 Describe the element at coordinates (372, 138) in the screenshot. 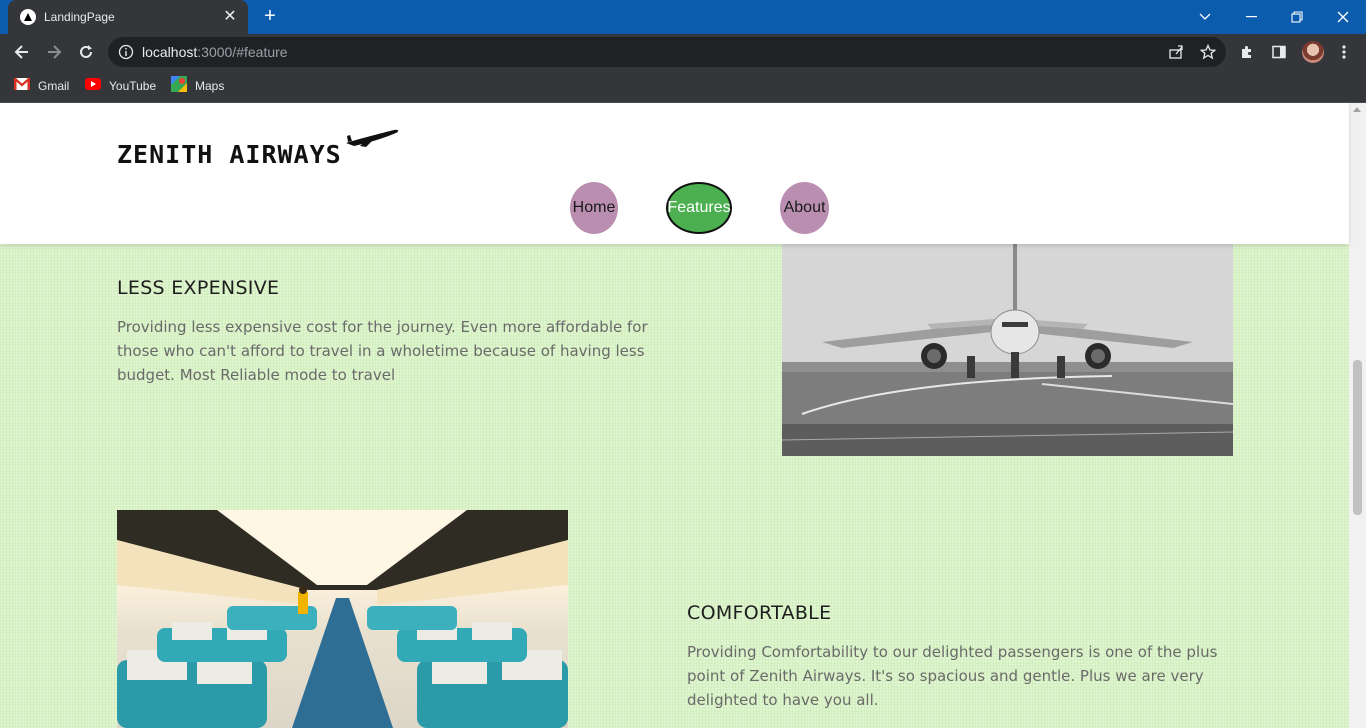

I see `airplane-logo-icon` at that location.